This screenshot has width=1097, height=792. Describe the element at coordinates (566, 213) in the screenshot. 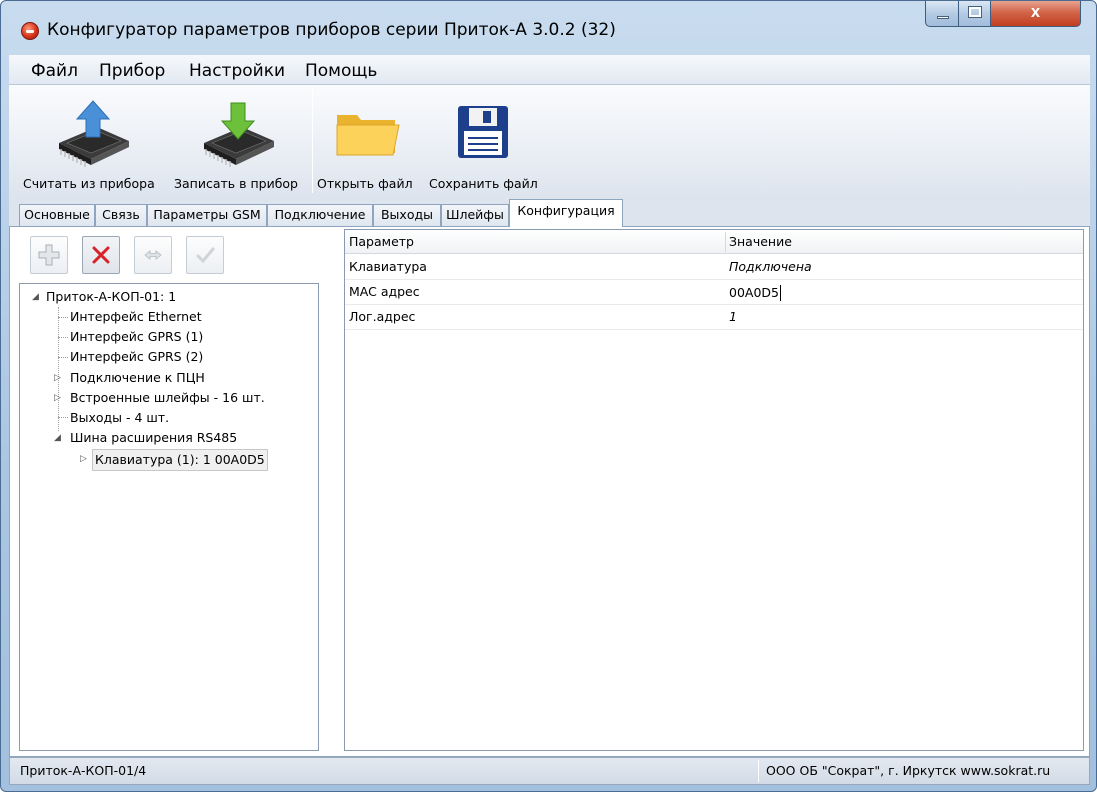

I see `tab-configuration: Конфигурация` at that location.